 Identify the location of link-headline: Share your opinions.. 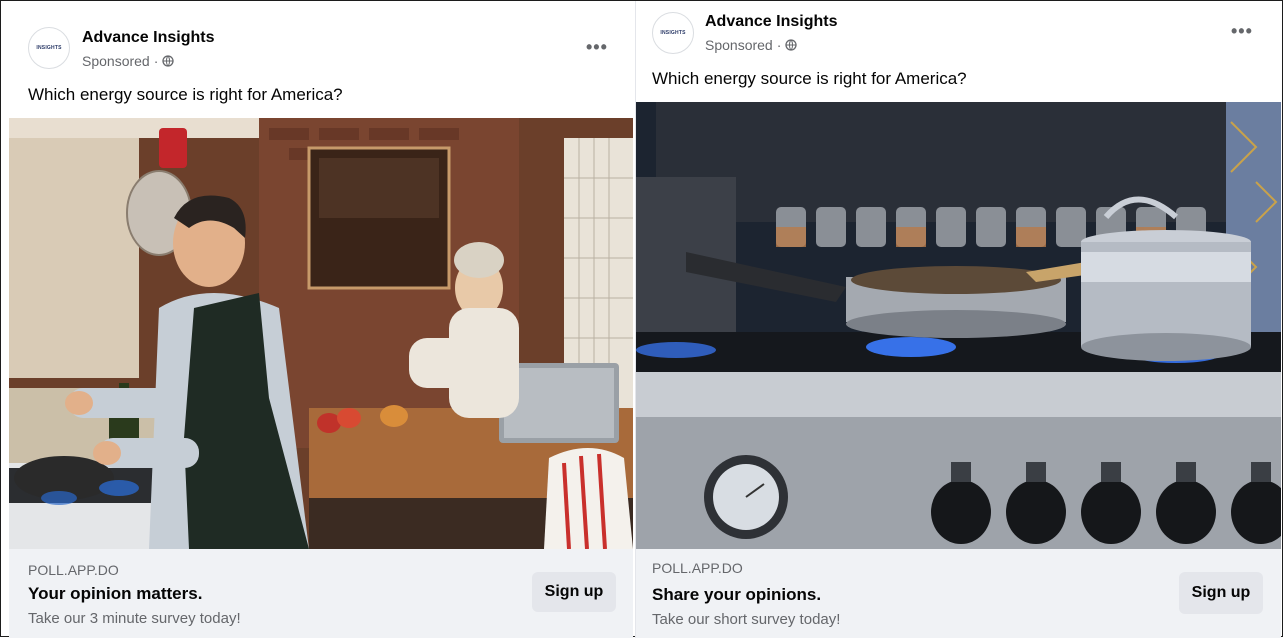
(736, 595).